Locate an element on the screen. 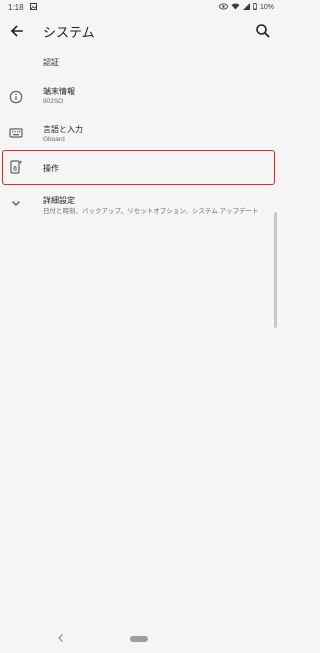 This screenshot has width=320, height=653. info-icon is located at coordinates (16, 97).